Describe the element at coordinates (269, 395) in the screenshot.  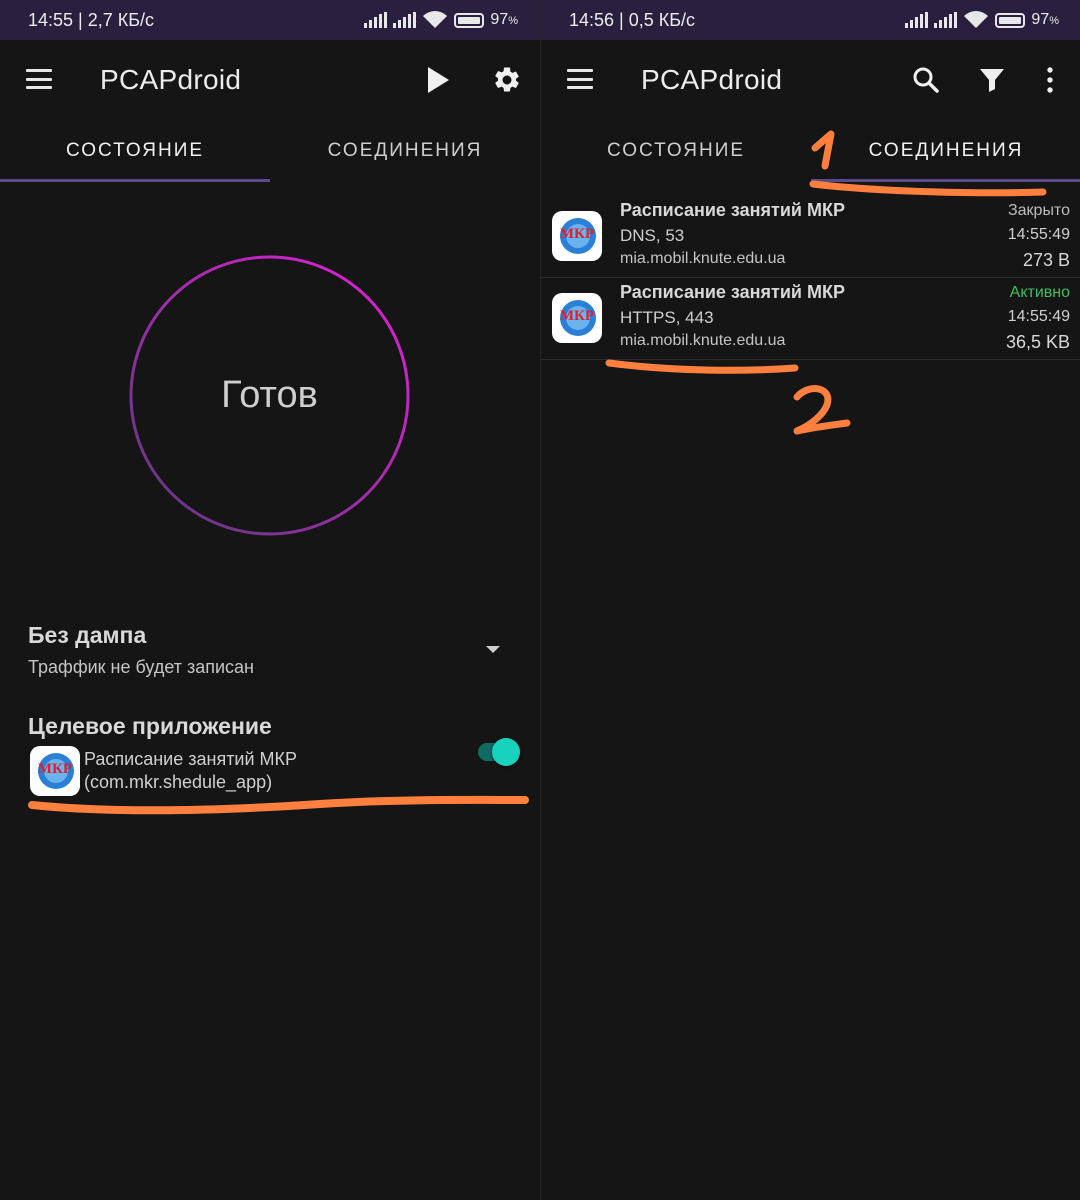
I see `capture-status-label: Готов` at that location.